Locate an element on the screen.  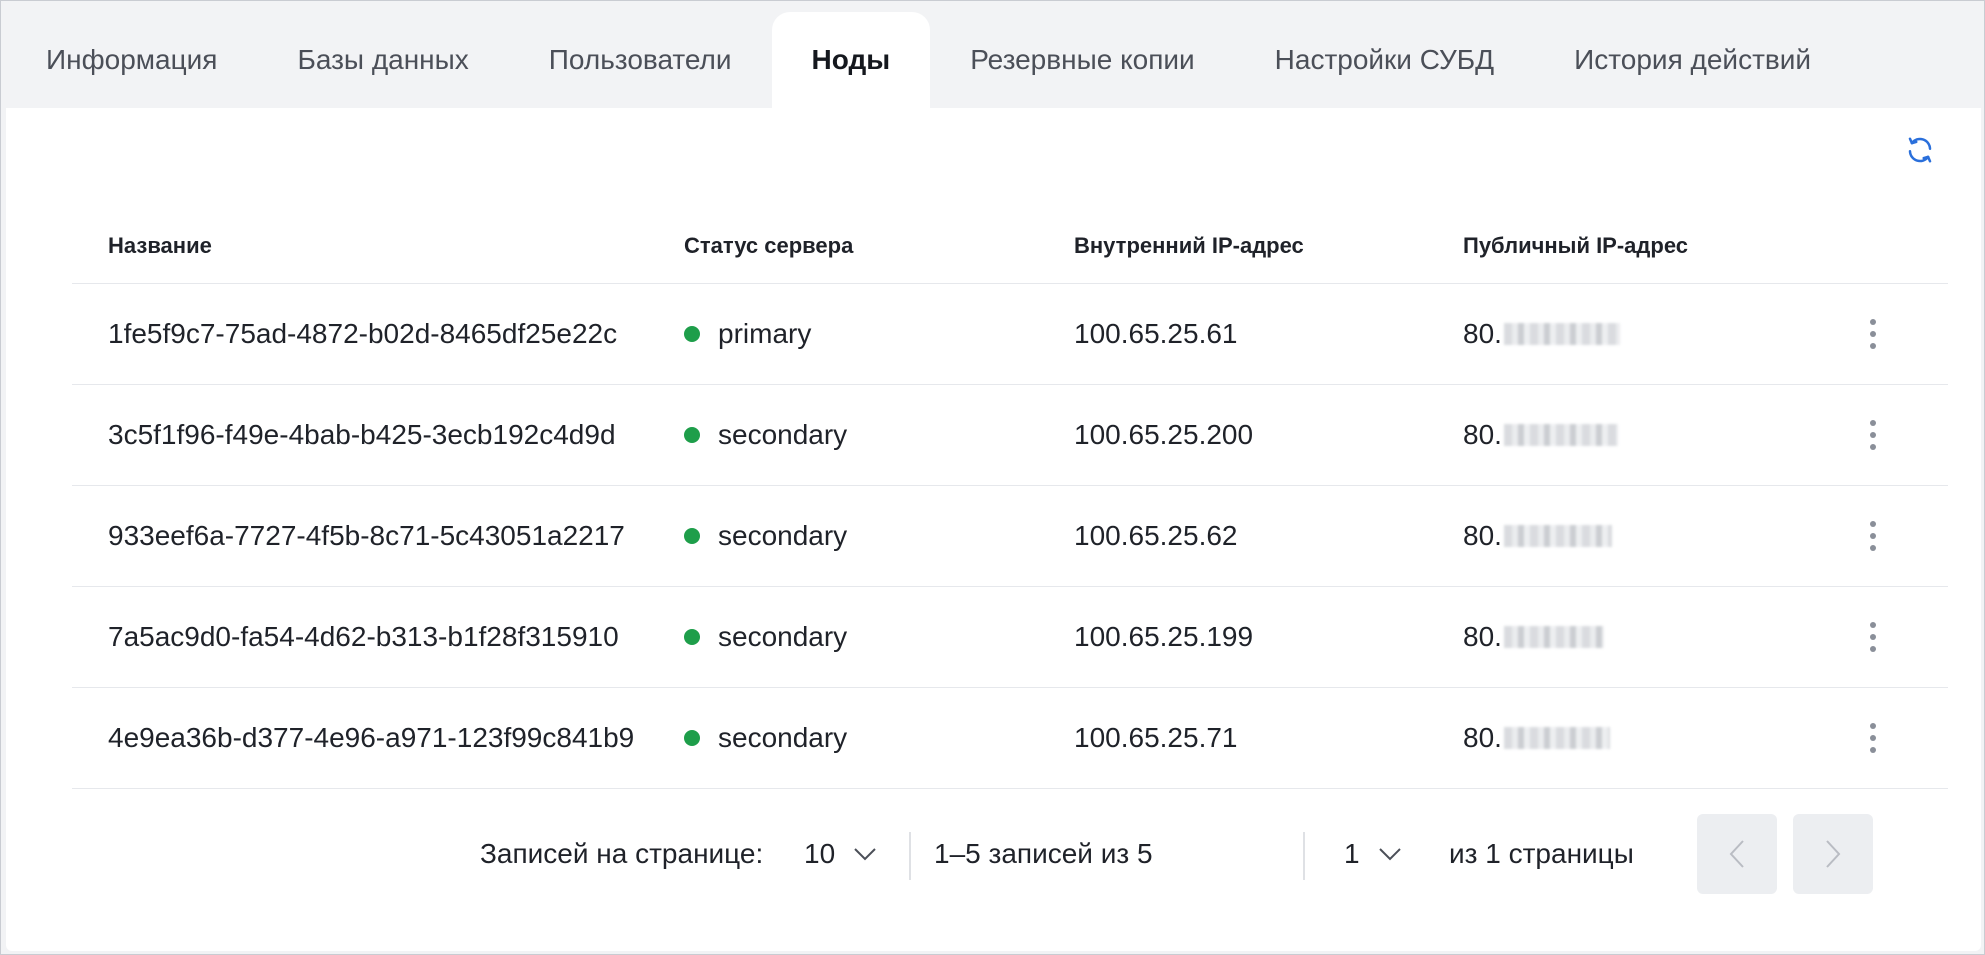
node-status: primary is located at coordinates (765, 333).